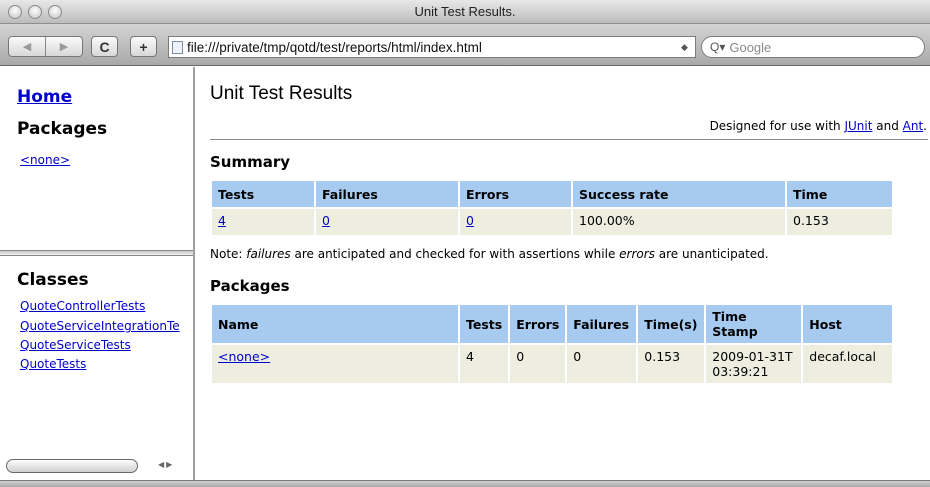 This screenshot has width=930, height=487. What do you see at coordinates (754, 324) in the screenshot?
I see `column-header: Time Stamp` at bounding box center [754, 324].